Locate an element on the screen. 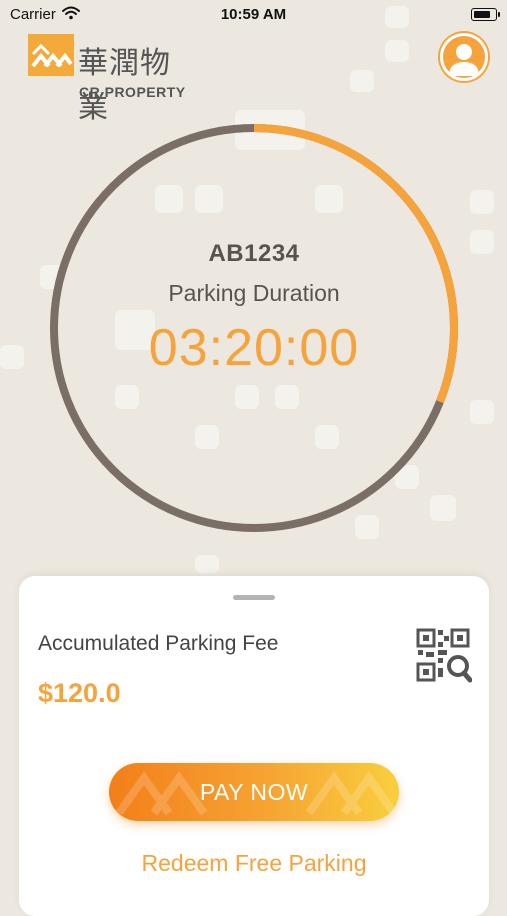 The width and height of the screenshot is (507, 916). pay-now-button: PAY NOW is located at coordinates (254, 792).